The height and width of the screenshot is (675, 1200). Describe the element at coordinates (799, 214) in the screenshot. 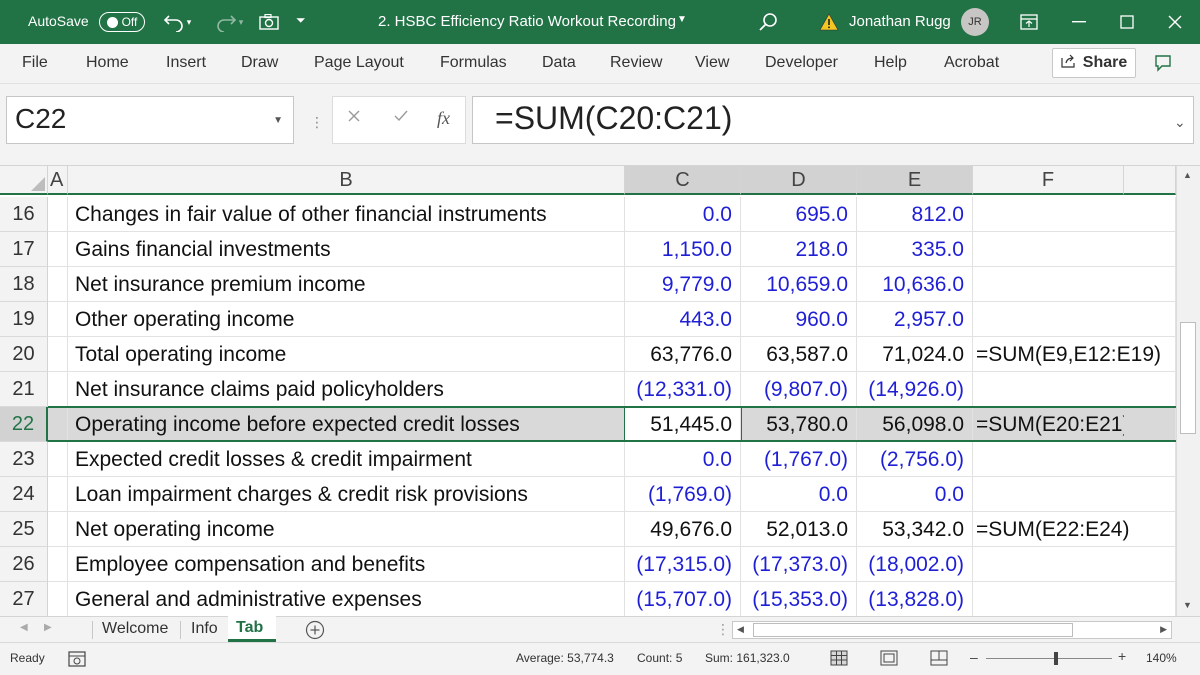

I see `value-cell-d: 695.0` at that location.